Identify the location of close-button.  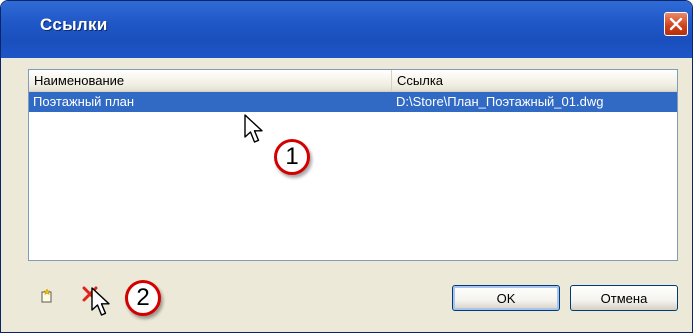
(676, 24).